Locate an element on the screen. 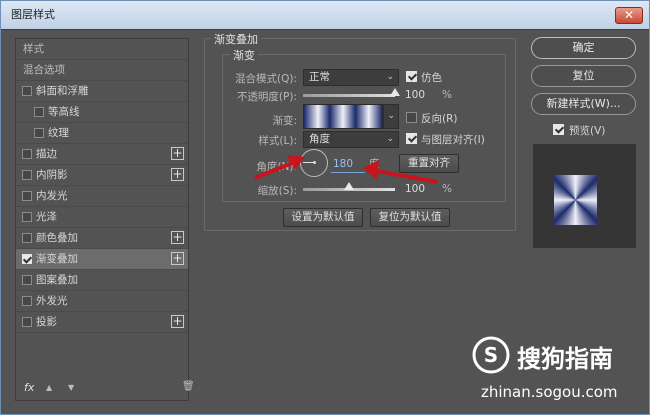 This screenshot has height=415, width=650. style-list-item-label: 纹理 is located at coordinates (58, 133).